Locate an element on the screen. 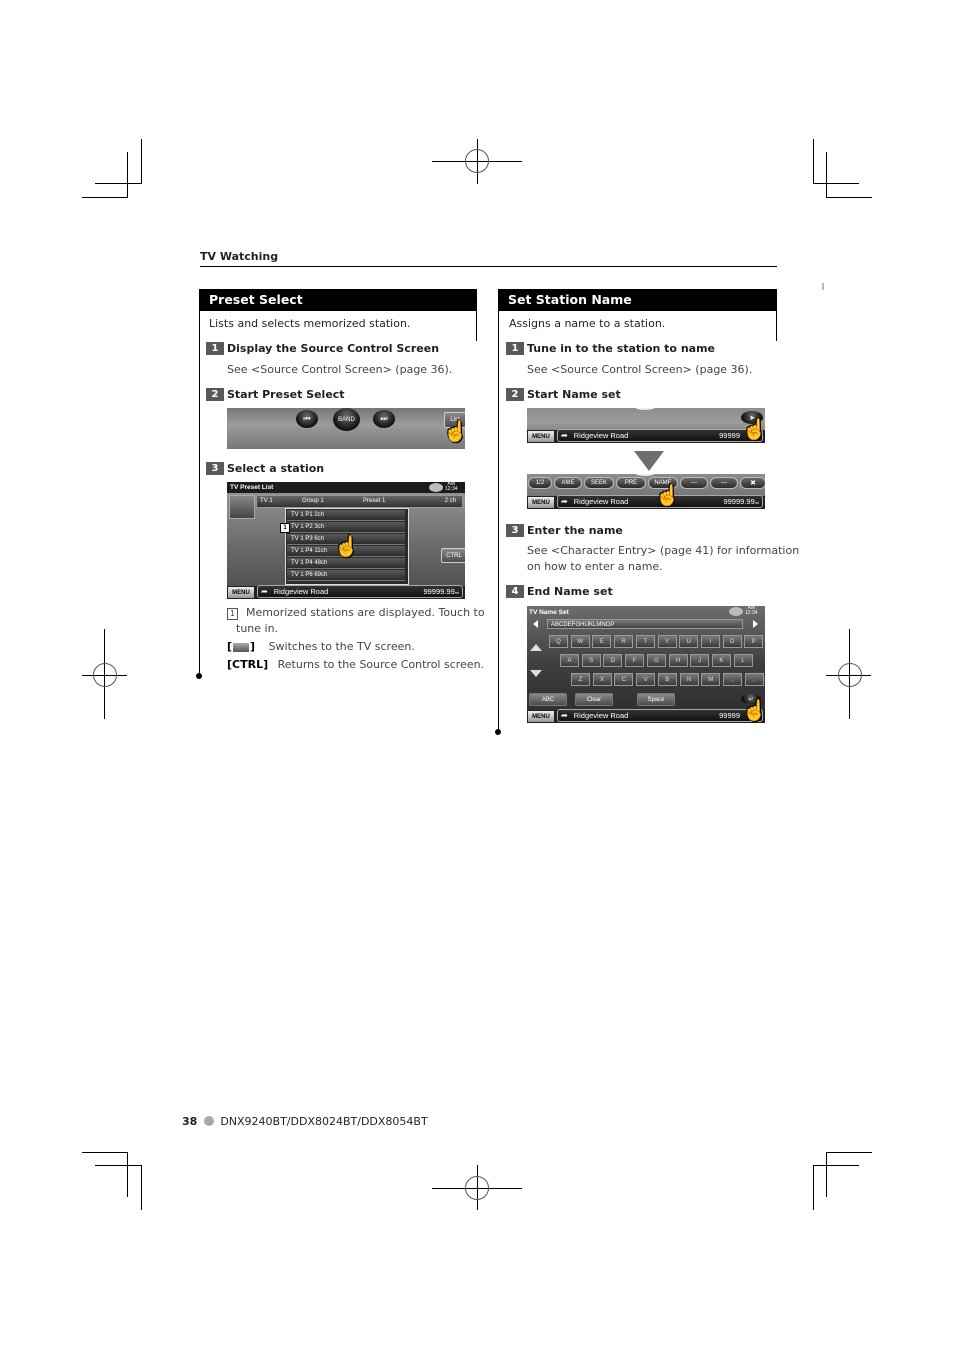  key-v: V is located at coordinates (646, 679).